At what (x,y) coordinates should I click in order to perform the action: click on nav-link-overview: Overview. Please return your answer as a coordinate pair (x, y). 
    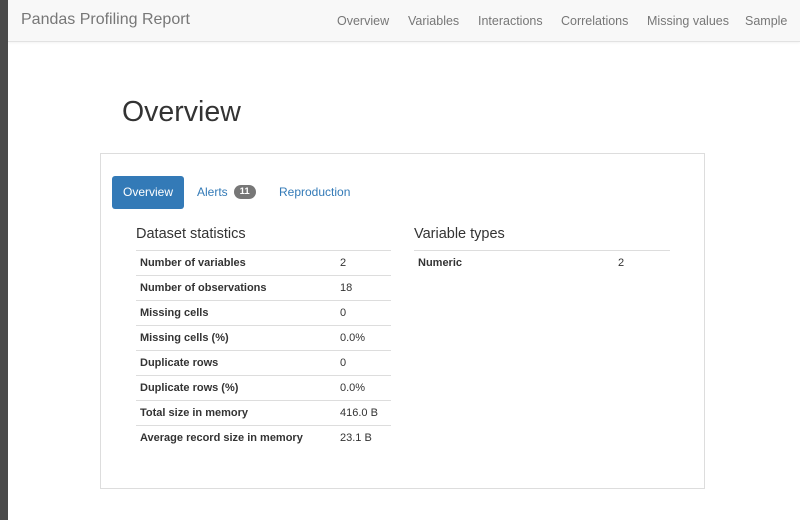
    Looking at the image, I should click on (363, 21).